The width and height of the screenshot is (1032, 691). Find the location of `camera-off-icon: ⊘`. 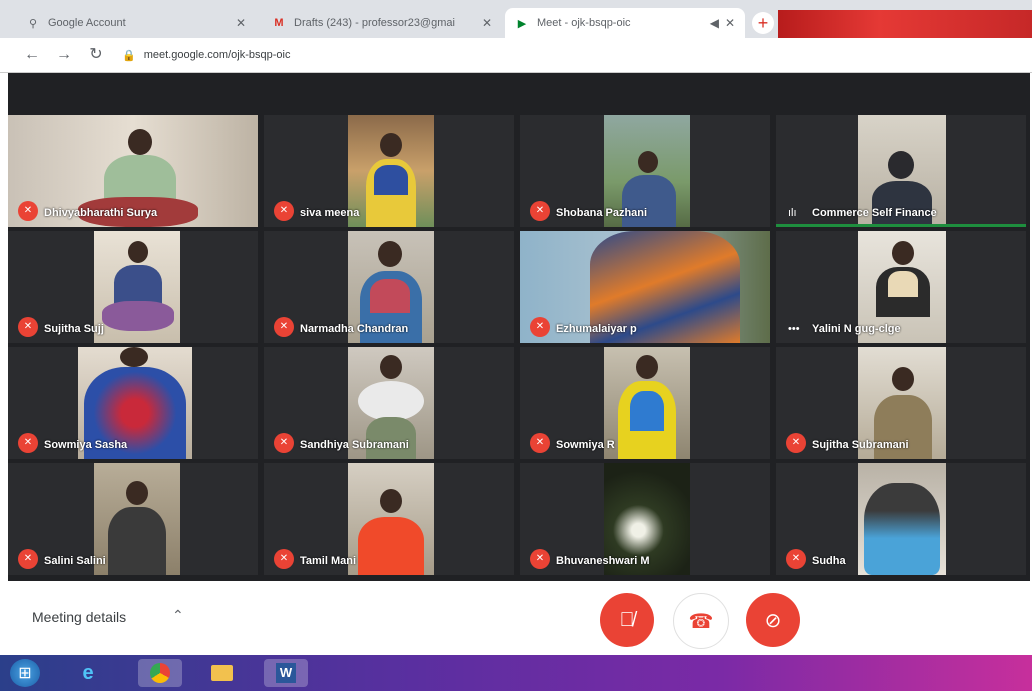

camera-off-icon: ⊘ is located at coordinates (773, 620).